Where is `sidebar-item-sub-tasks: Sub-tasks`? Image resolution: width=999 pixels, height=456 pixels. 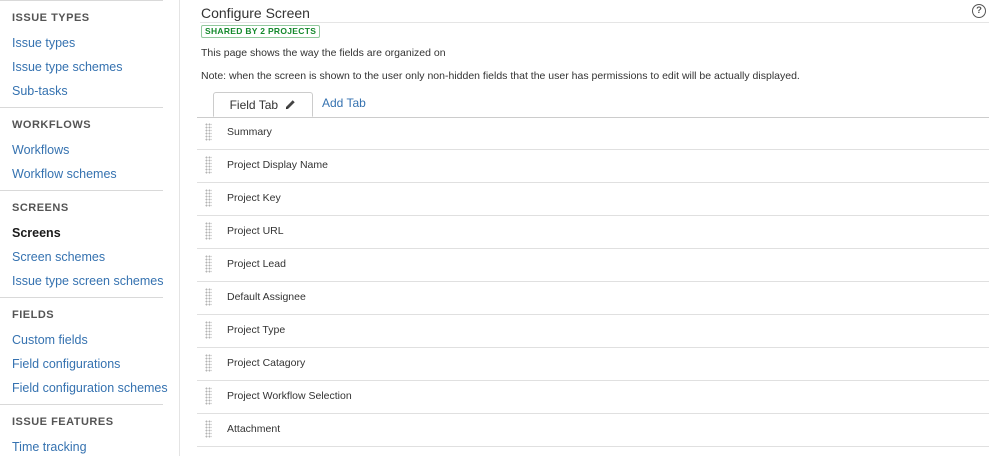 sidebar-item-sub-tasks: Sub-tasks is located at coordinates (81, 91).